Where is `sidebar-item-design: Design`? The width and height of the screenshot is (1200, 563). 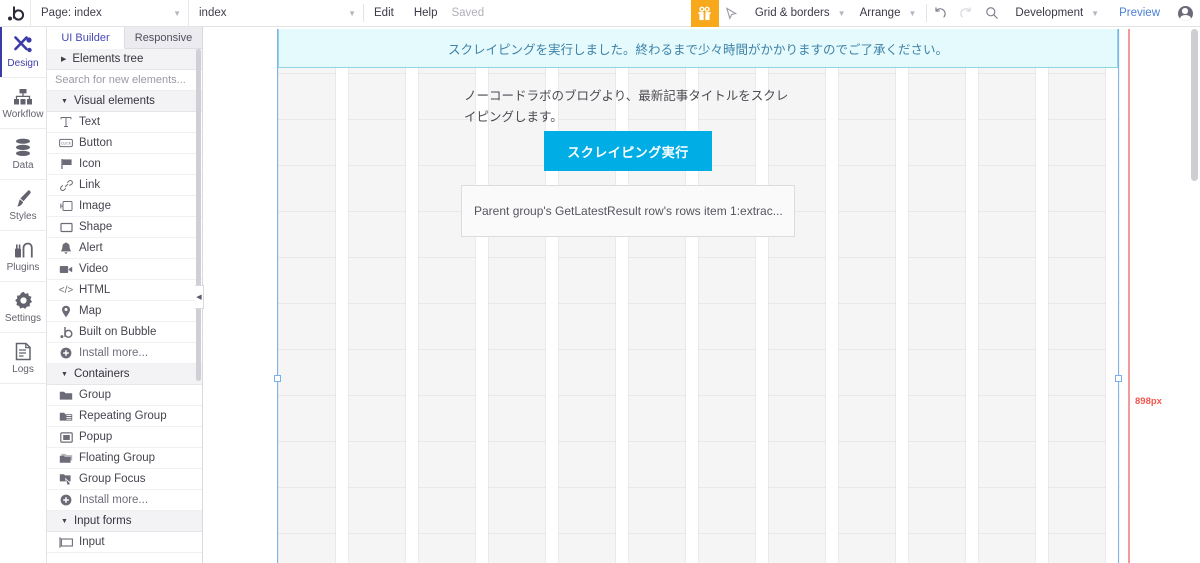
sidebar-item-design: Design is located at coordinates (23, 52).